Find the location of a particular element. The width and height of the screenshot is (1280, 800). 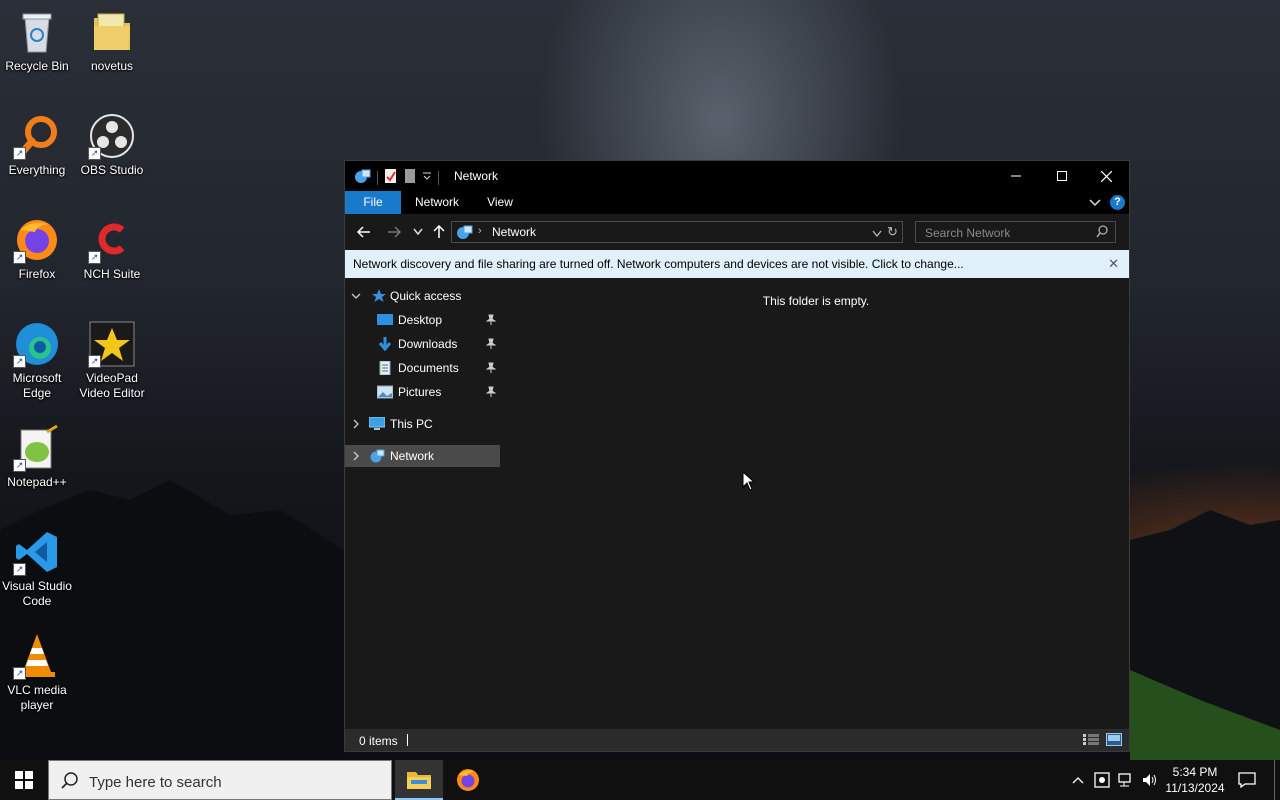

nav-label: Network is located at coordinates (412, 456).